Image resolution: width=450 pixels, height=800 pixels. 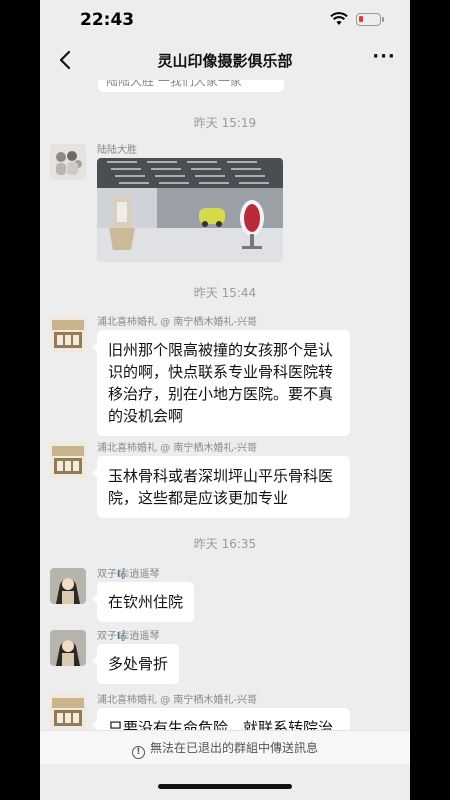 What do you see at coordinates (221, 487) in the screenshot?
I see `message-bubble: 玉林骨科或者深圳坪山平乐骨科医 院，这些都是应该更加专业` at bounding box center [221, 487].